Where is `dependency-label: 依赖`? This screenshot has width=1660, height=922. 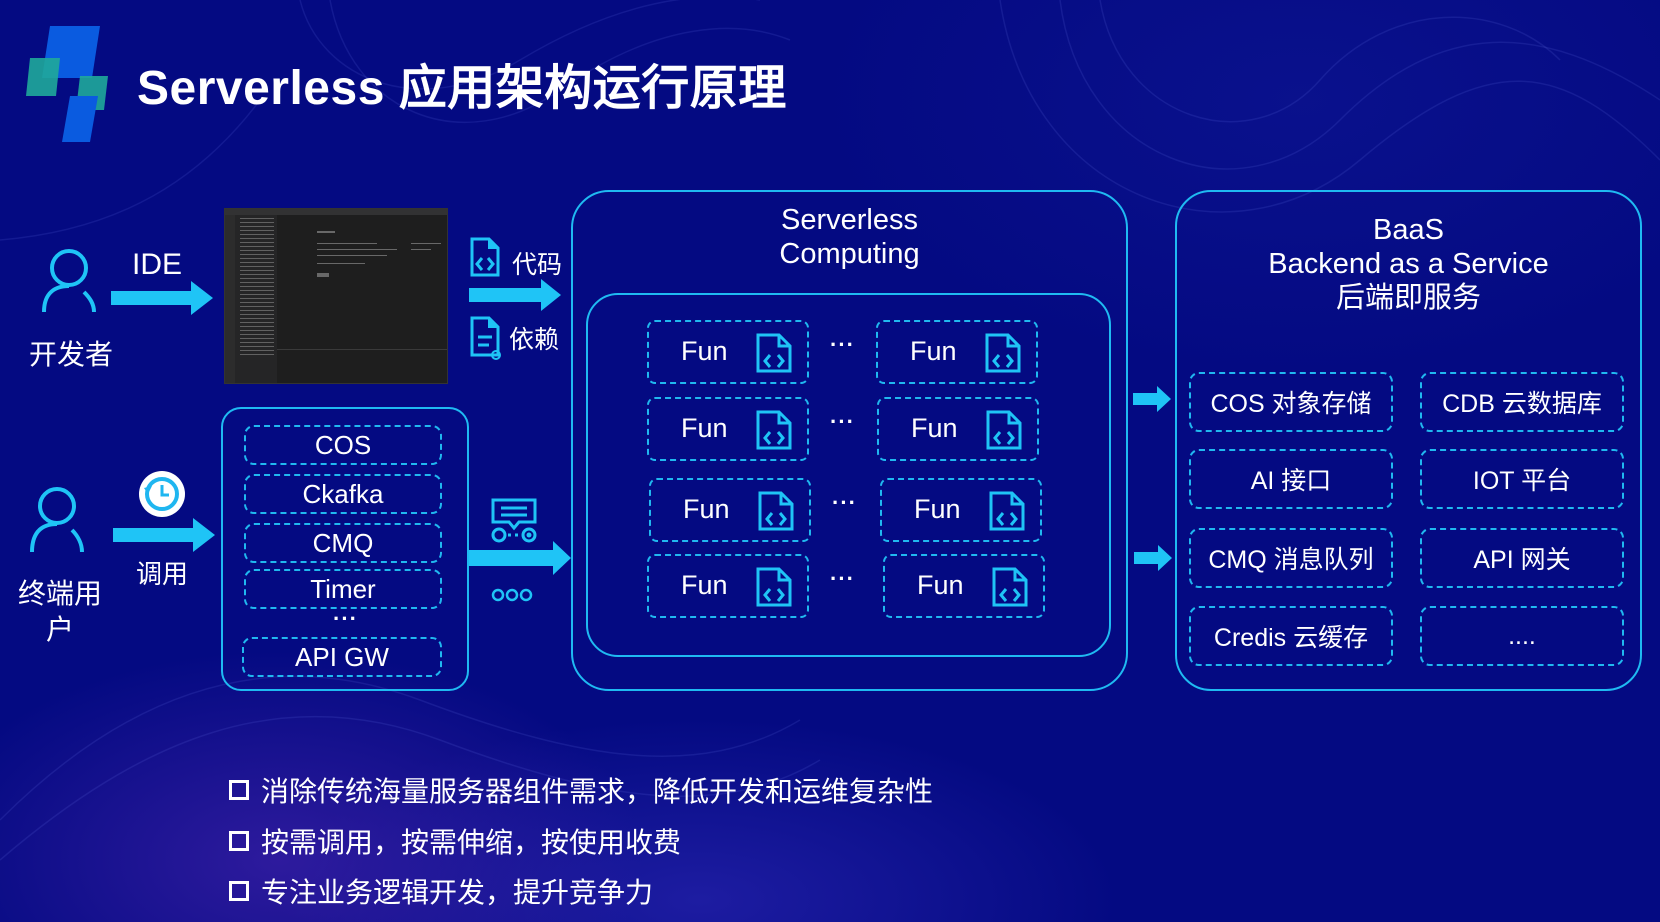 dependency-label: 依赖 is located at coordinates (534, 340).